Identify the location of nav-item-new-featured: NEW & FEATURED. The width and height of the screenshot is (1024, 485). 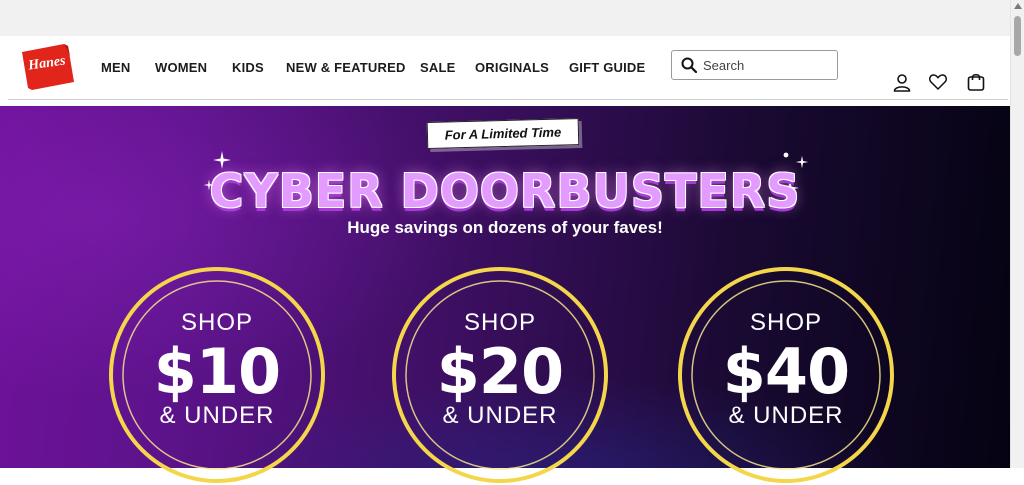
(346, 67).